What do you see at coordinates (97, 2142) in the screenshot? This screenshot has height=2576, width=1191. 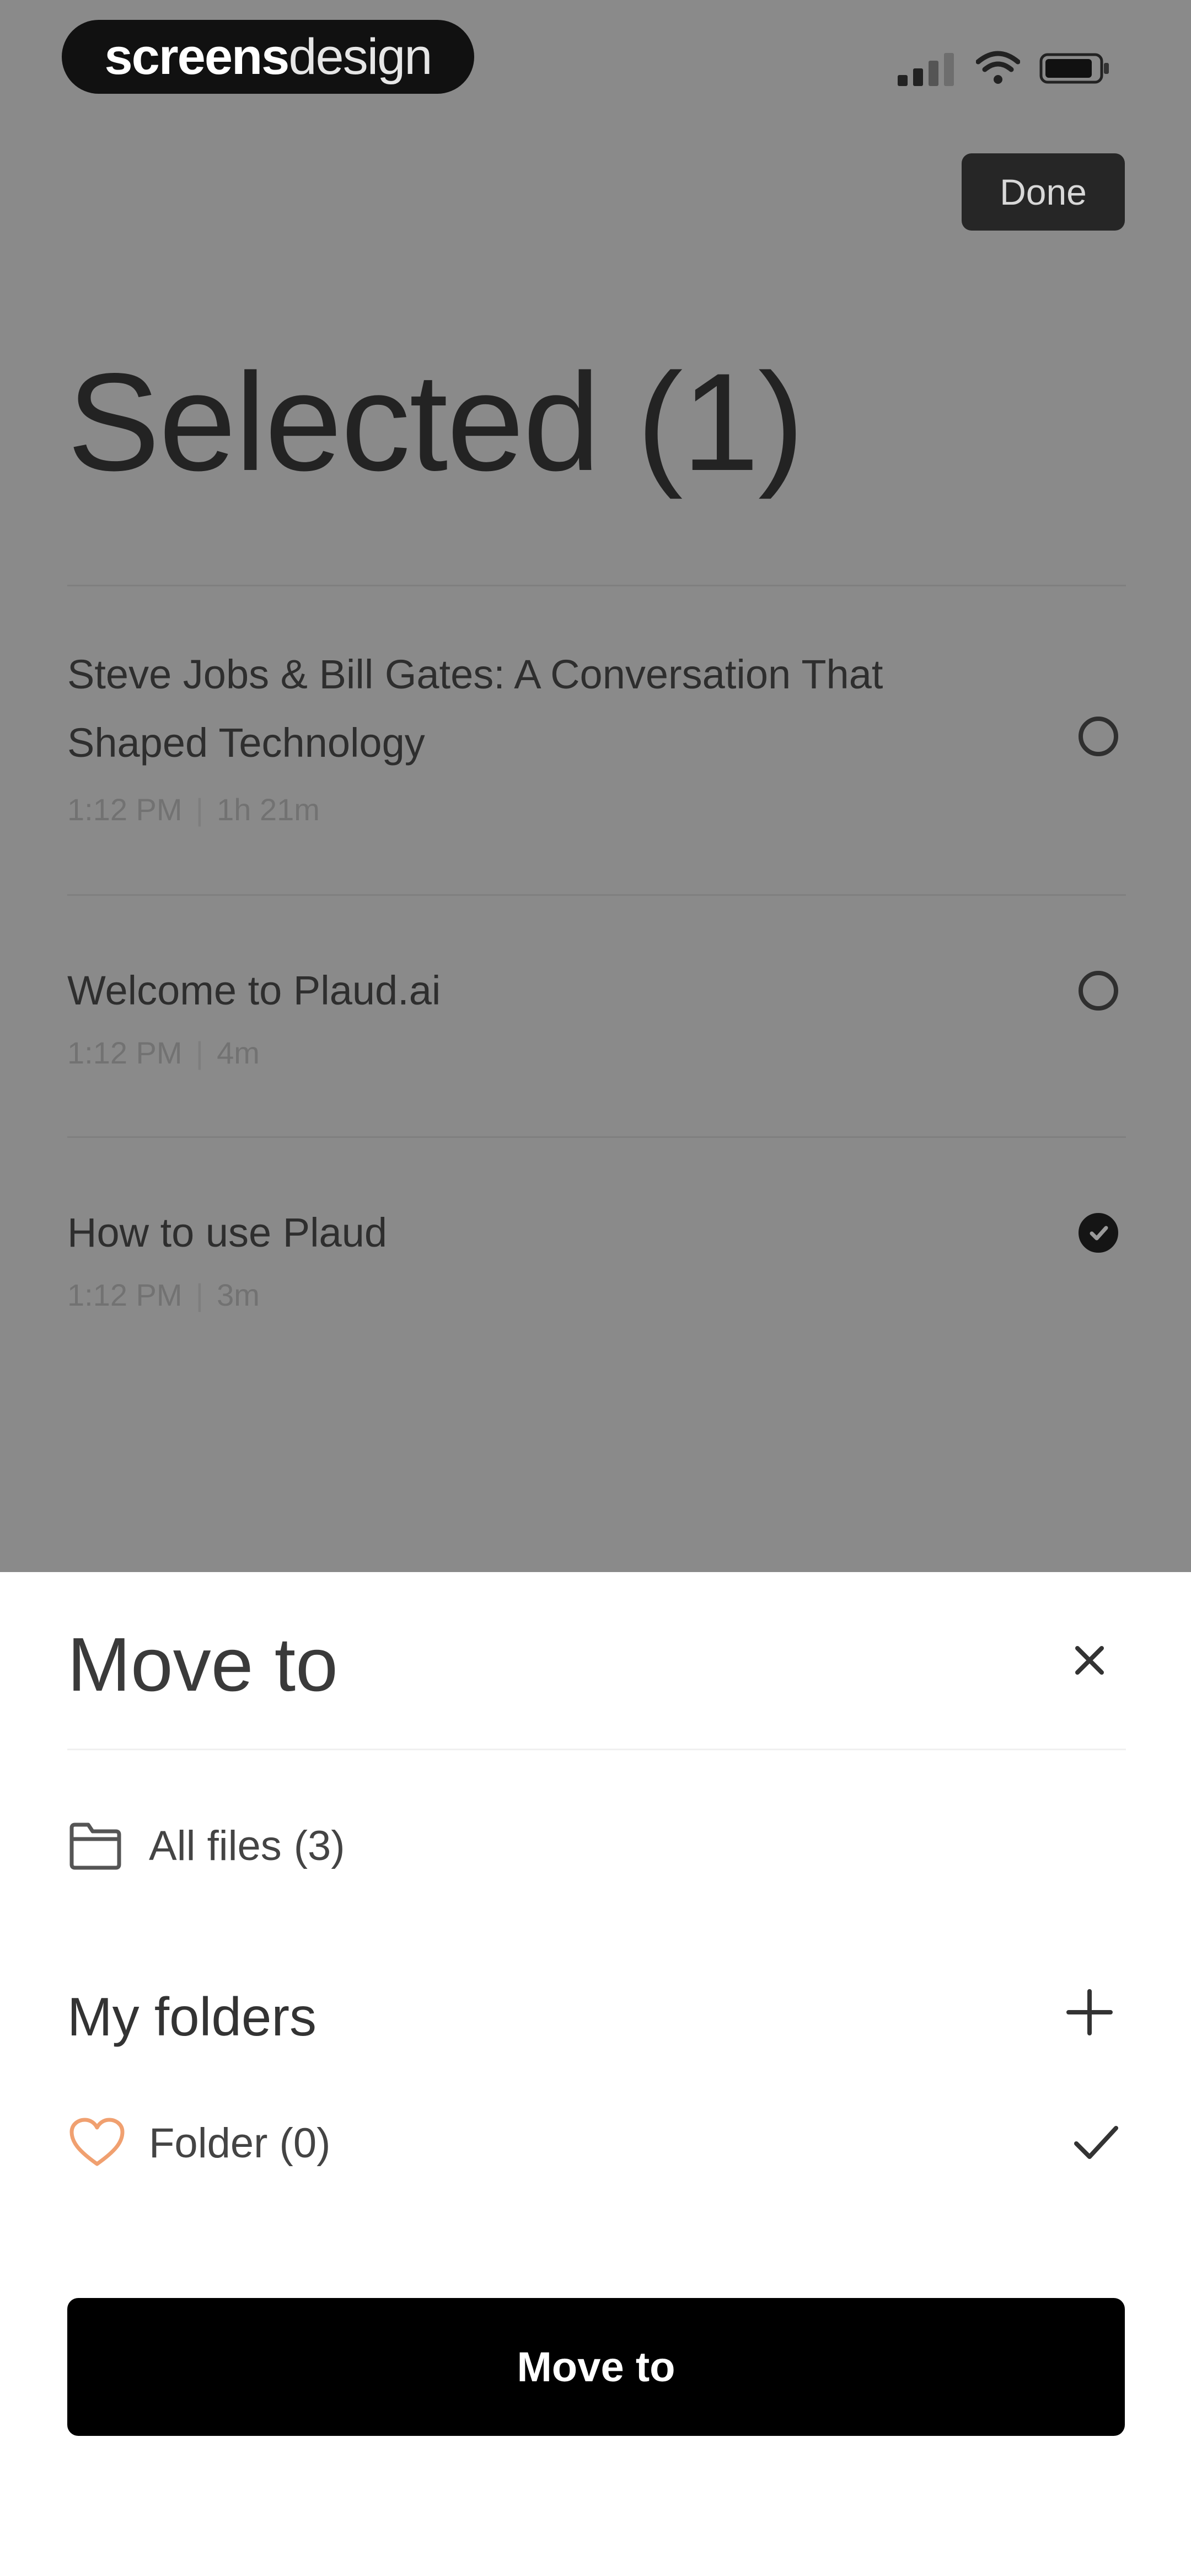 I see `heart-icon` at bounding box center [97, 2142].